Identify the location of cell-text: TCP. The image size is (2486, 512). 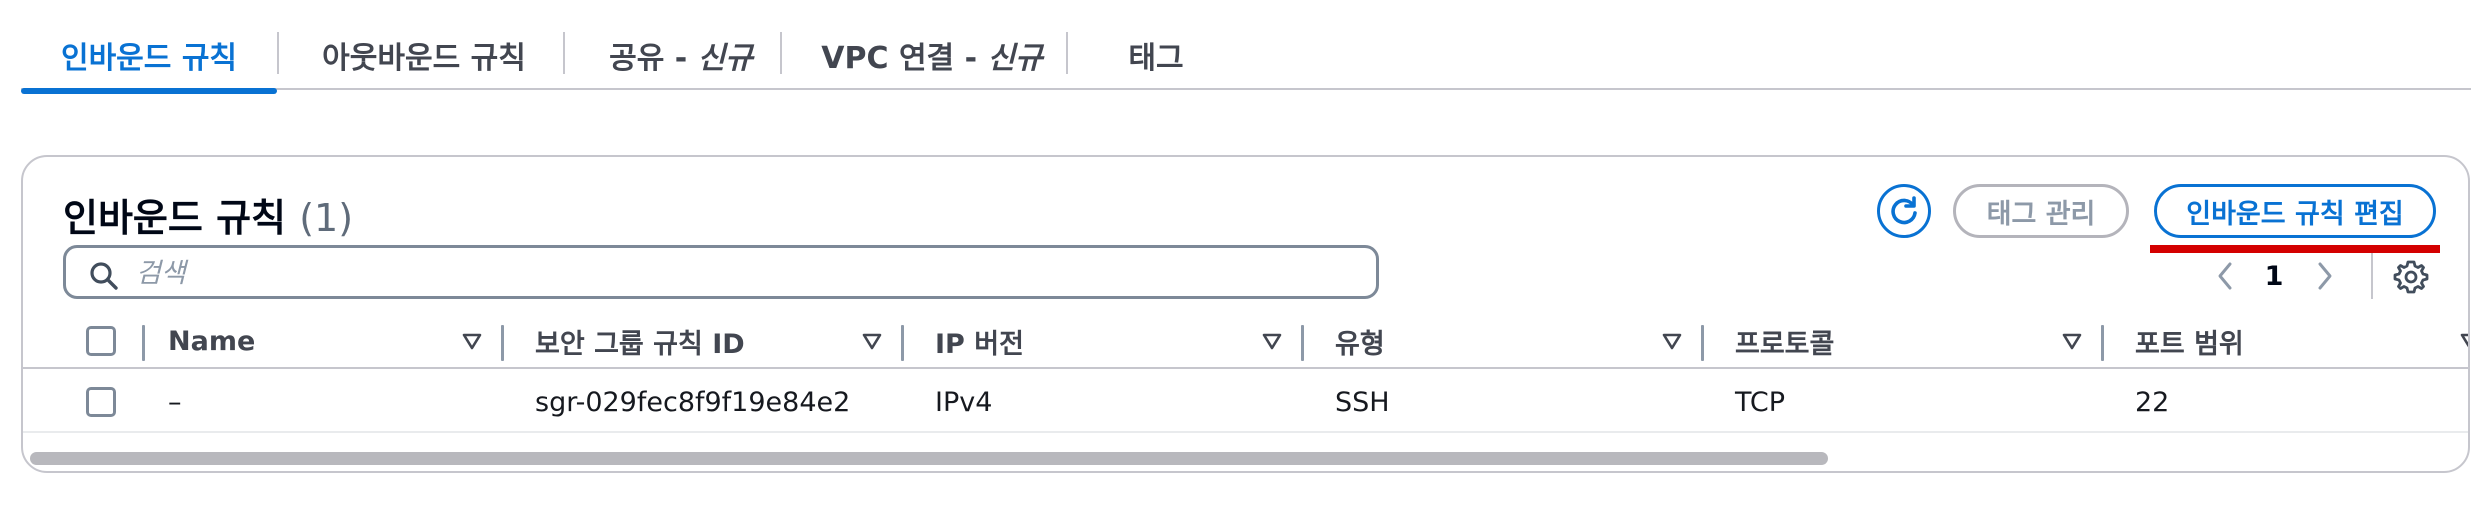
(1760, 402).